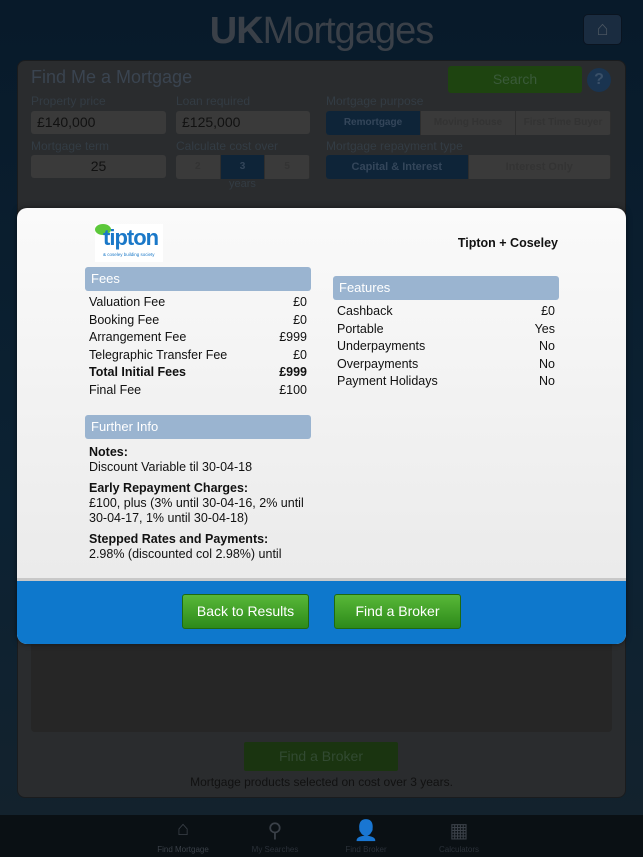  What do you see at coordinates (198, 338) in the screenshot?
I see `fee-row: Arrangement Fee £999` at bounding box center [198, 338].